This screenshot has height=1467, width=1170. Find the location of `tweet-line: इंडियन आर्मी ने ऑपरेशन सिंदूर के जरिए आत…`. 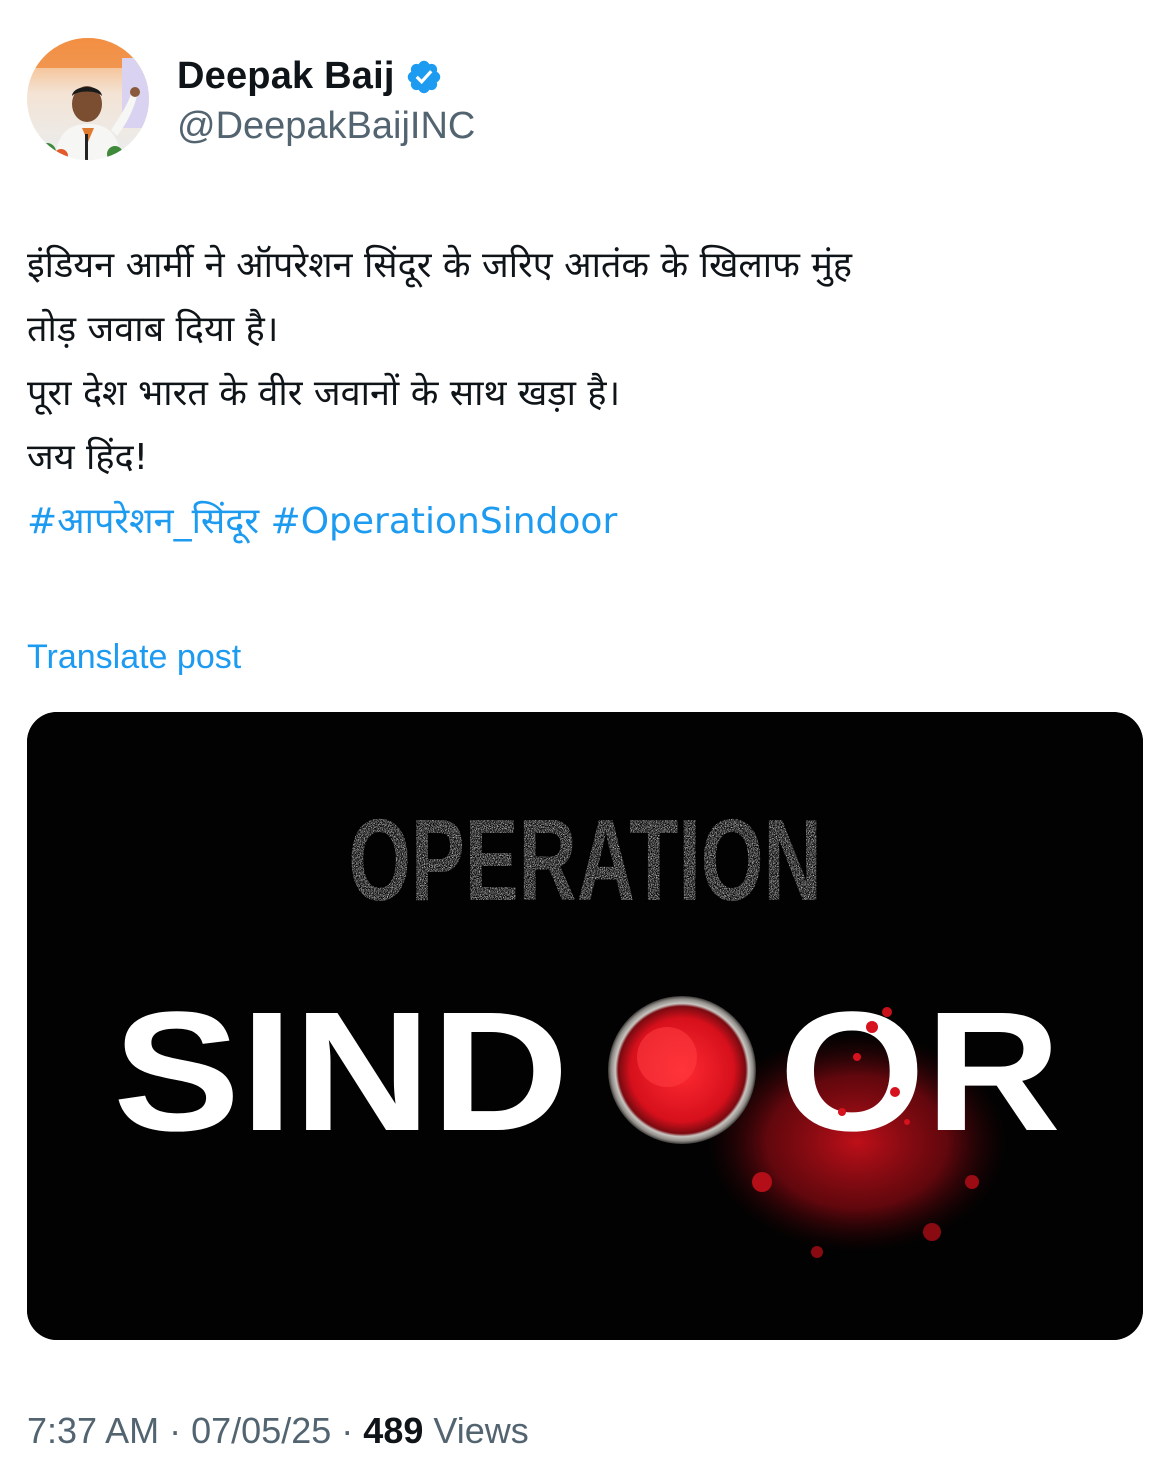

tweet-line: इंडियन आर्मी ने ऑपरेशन सिंदूर के जरिए आत… is located at coordinates (439, 265).